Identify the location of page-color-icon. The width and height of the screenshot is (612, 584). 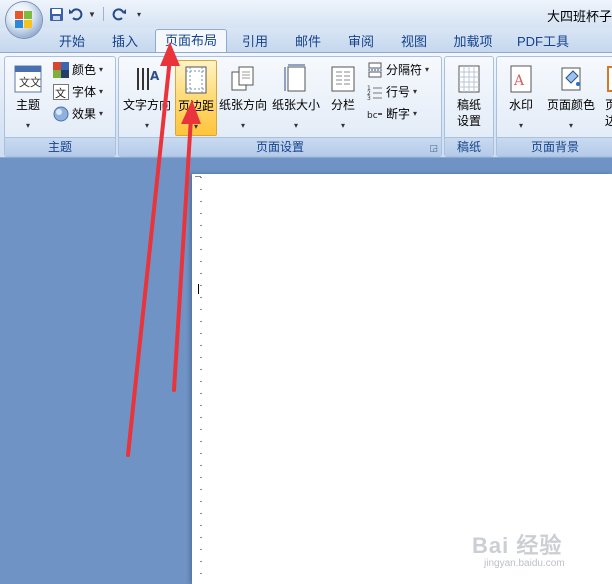
(571, 79).